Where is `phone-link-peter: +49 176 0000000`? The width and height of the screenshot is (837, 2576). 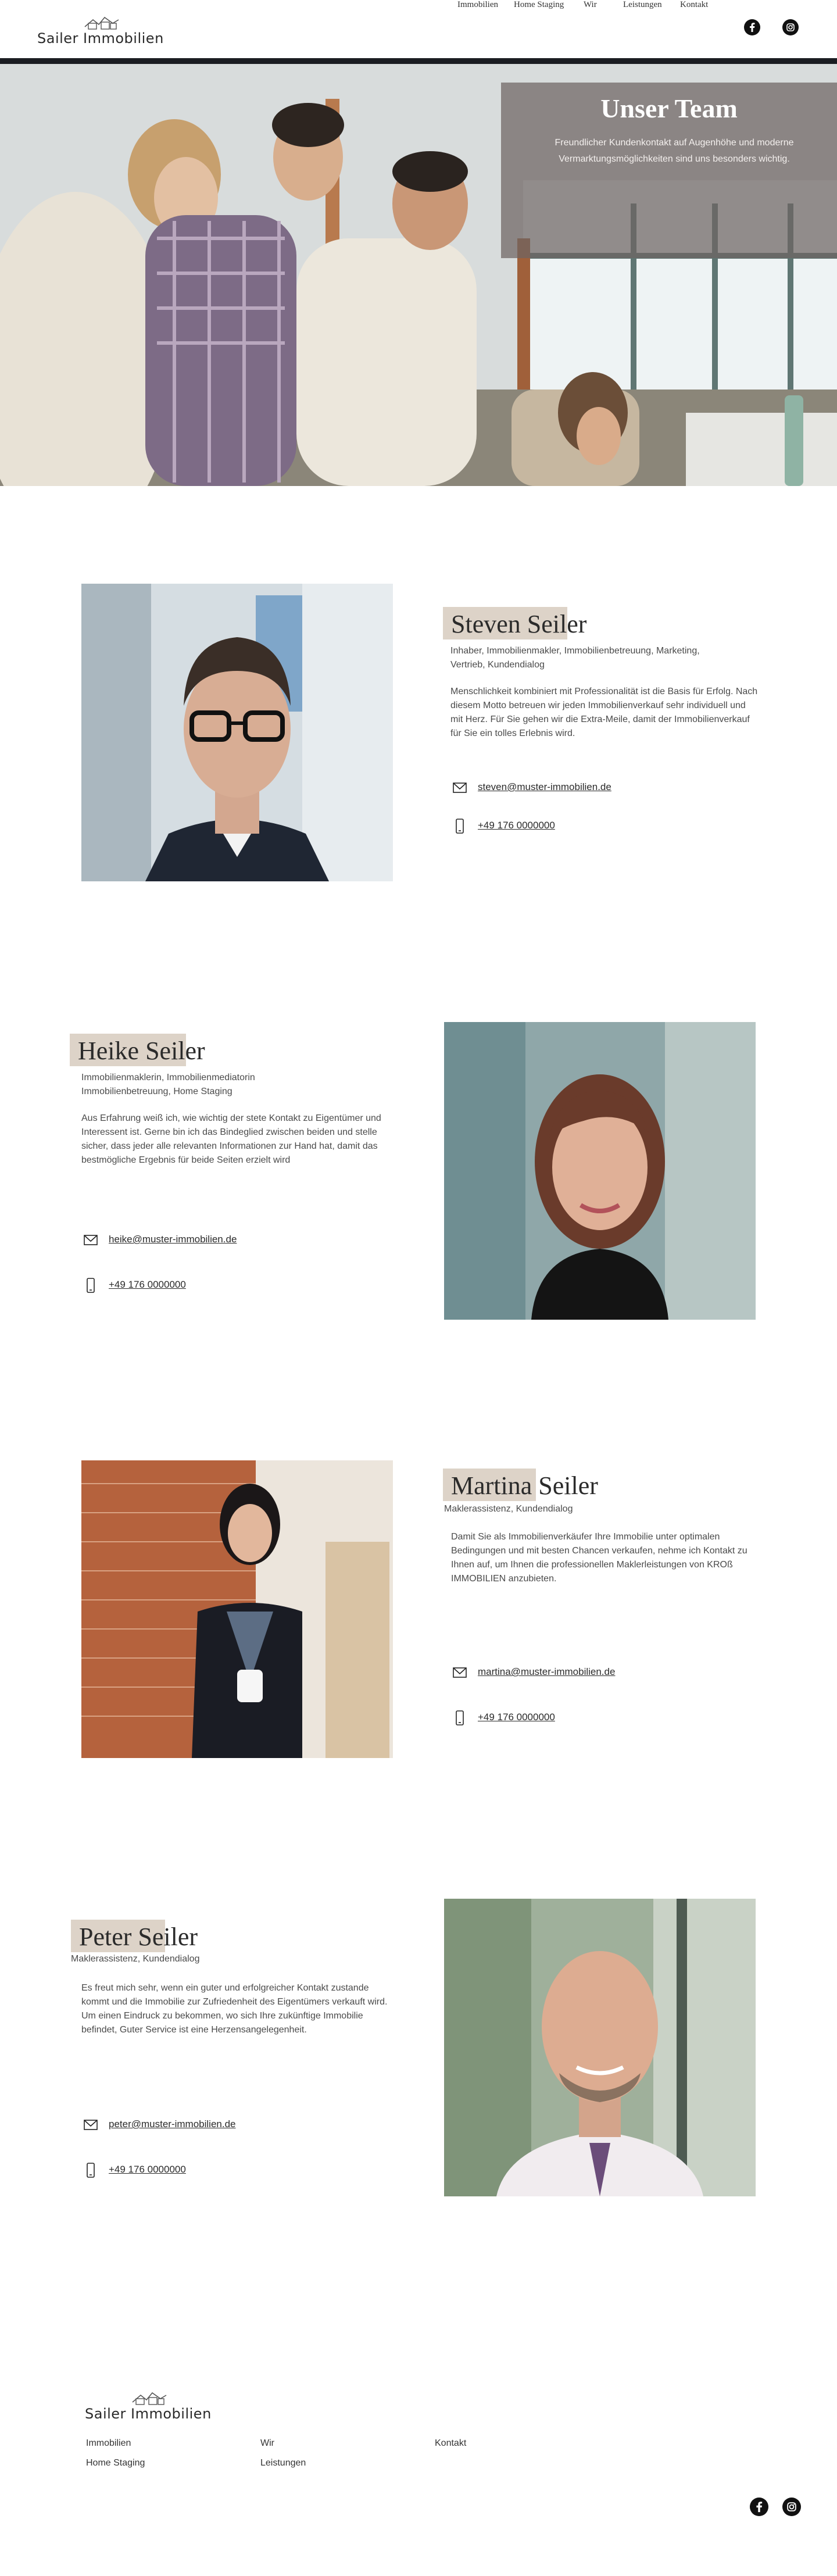
phone-link-peter: +49 176 0000000 is located at coordinates (148, 2169).